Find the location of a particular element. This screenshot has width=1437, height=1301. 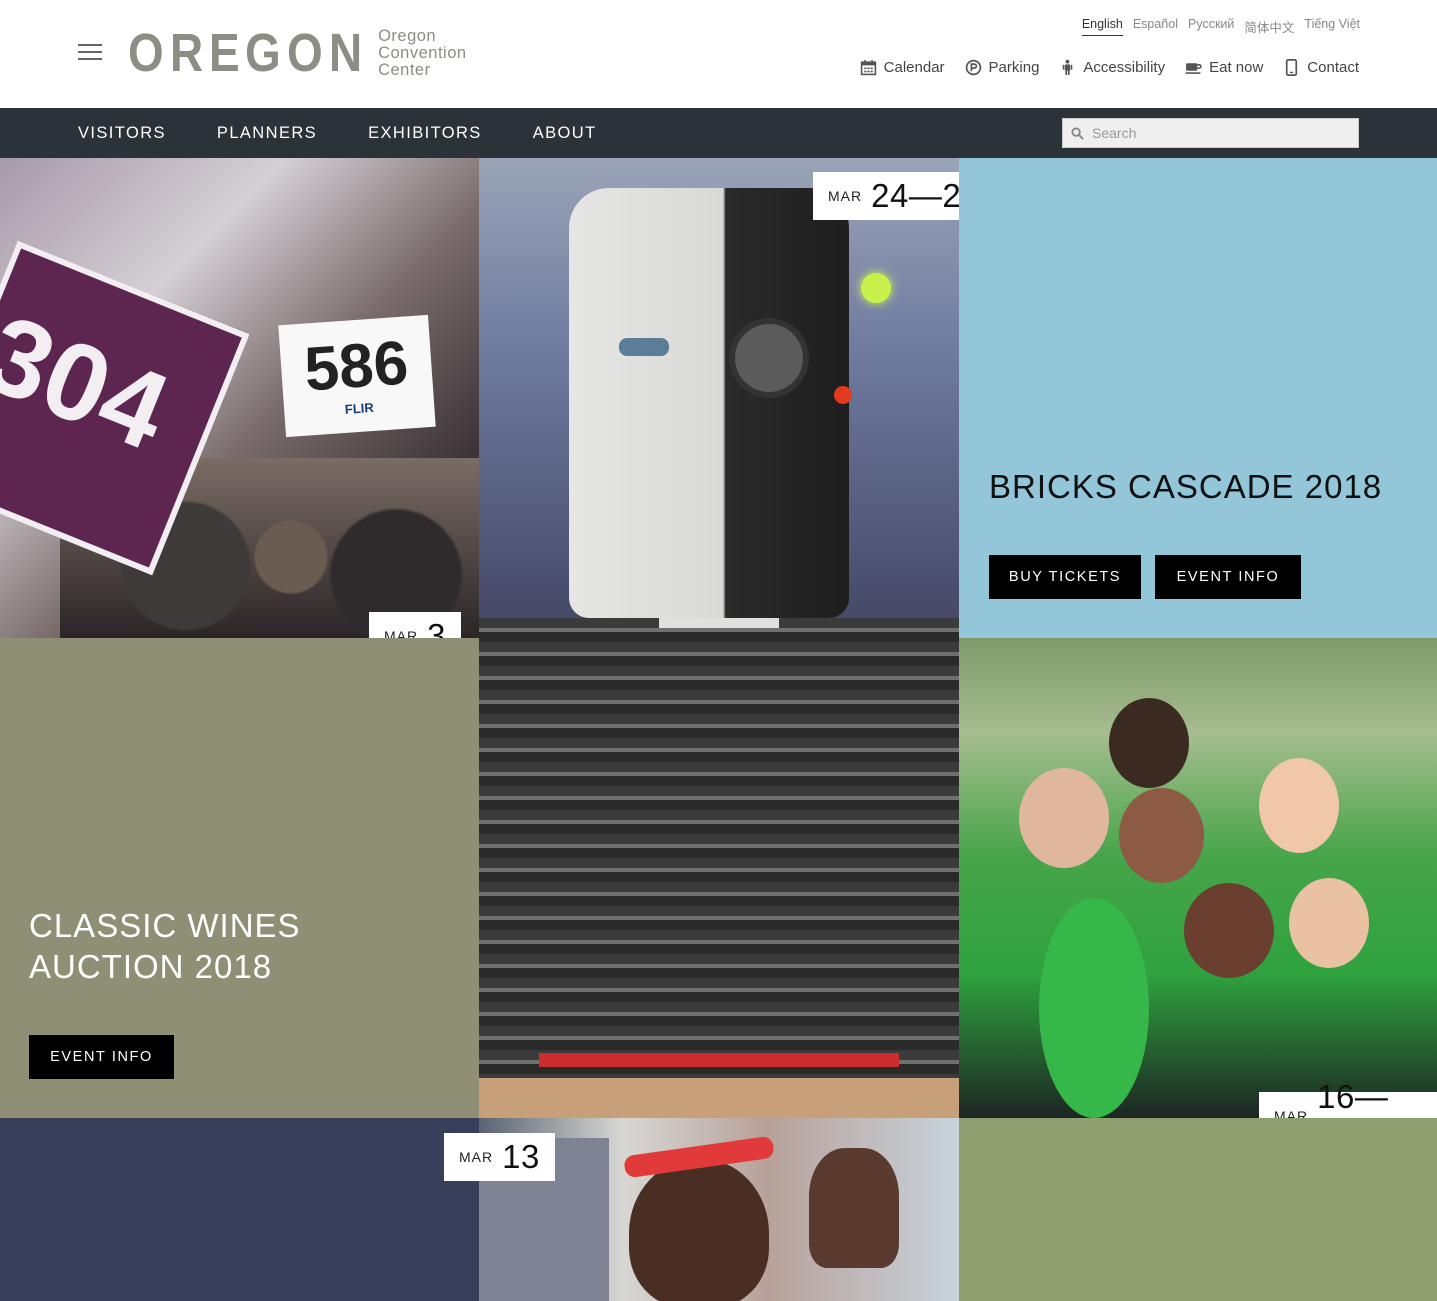

logo-subtitle-line: Center is located at coordinates (404, 69).